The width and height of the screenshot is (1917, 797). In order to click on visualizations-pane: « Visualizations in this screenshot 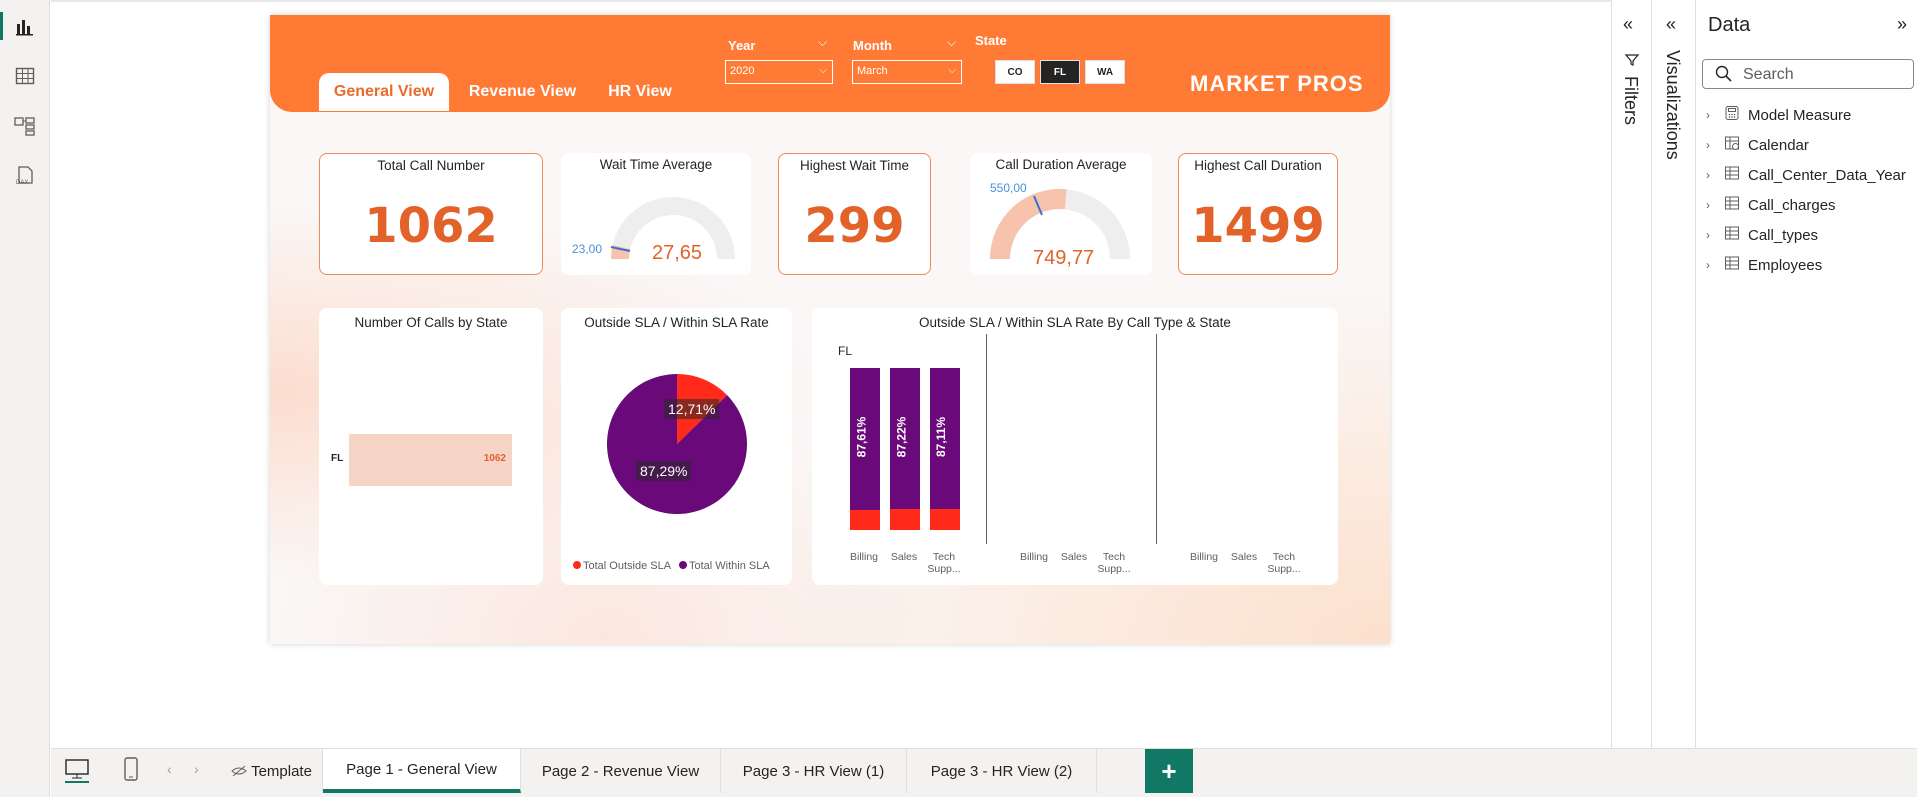, I will do `click(1673, 374)`.